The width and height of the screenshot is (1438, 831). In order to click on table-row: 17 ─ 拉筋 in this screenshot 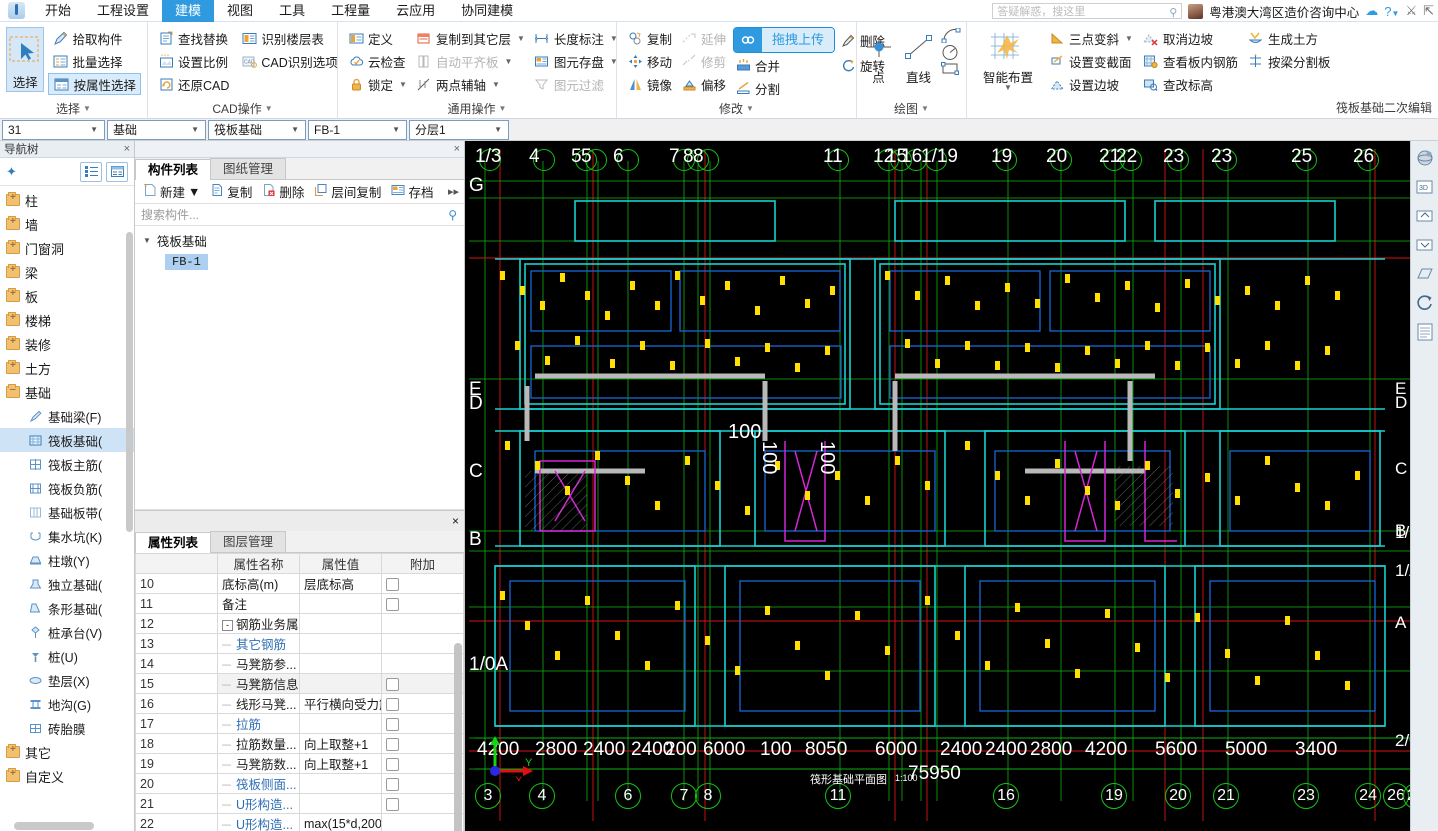, I will do `click(299, 723)`.